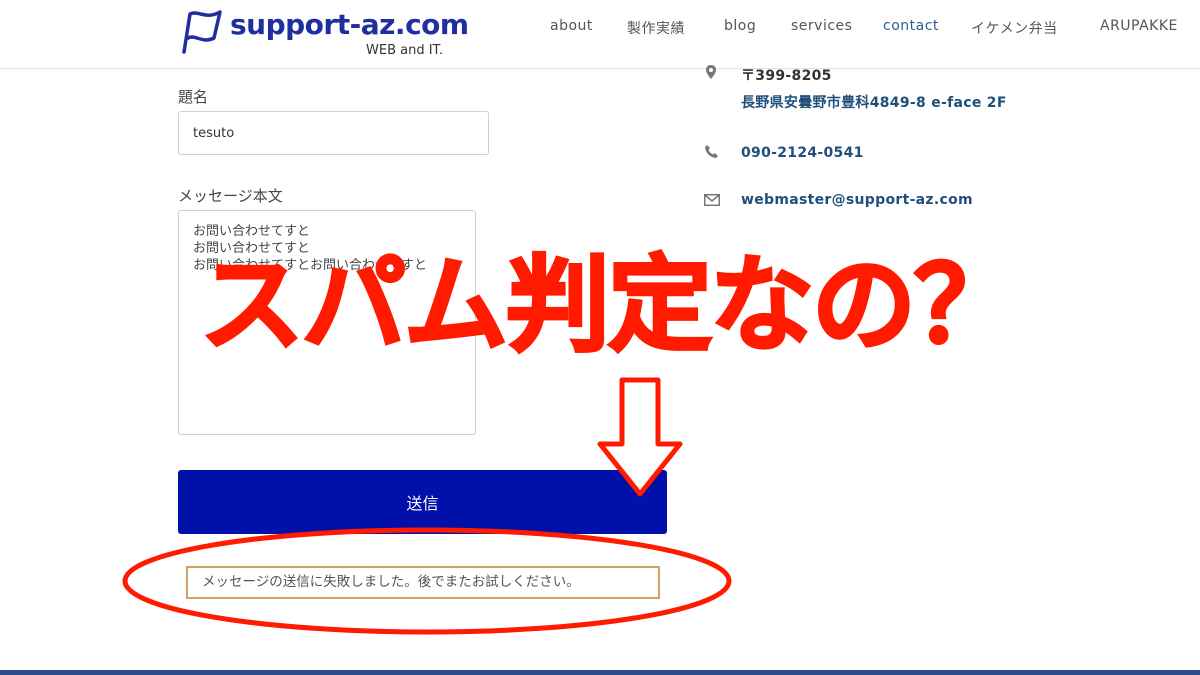  I want to click on footer-divider, so click(600, 672).